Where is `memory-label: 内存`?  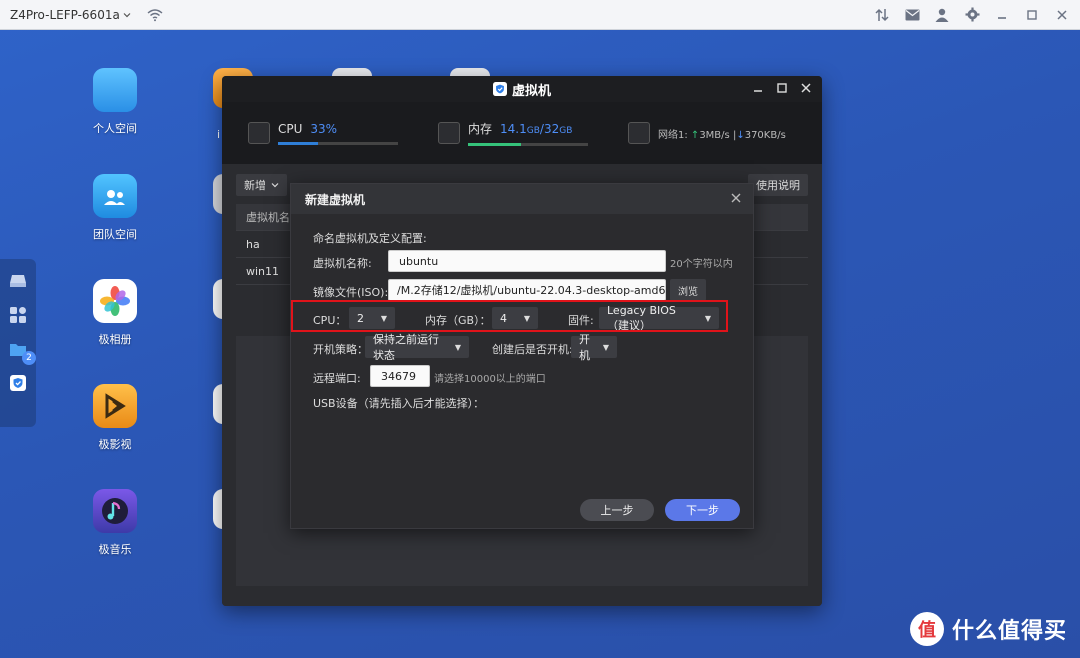 memory-label: 内存 is located at coordinates (480, 129).